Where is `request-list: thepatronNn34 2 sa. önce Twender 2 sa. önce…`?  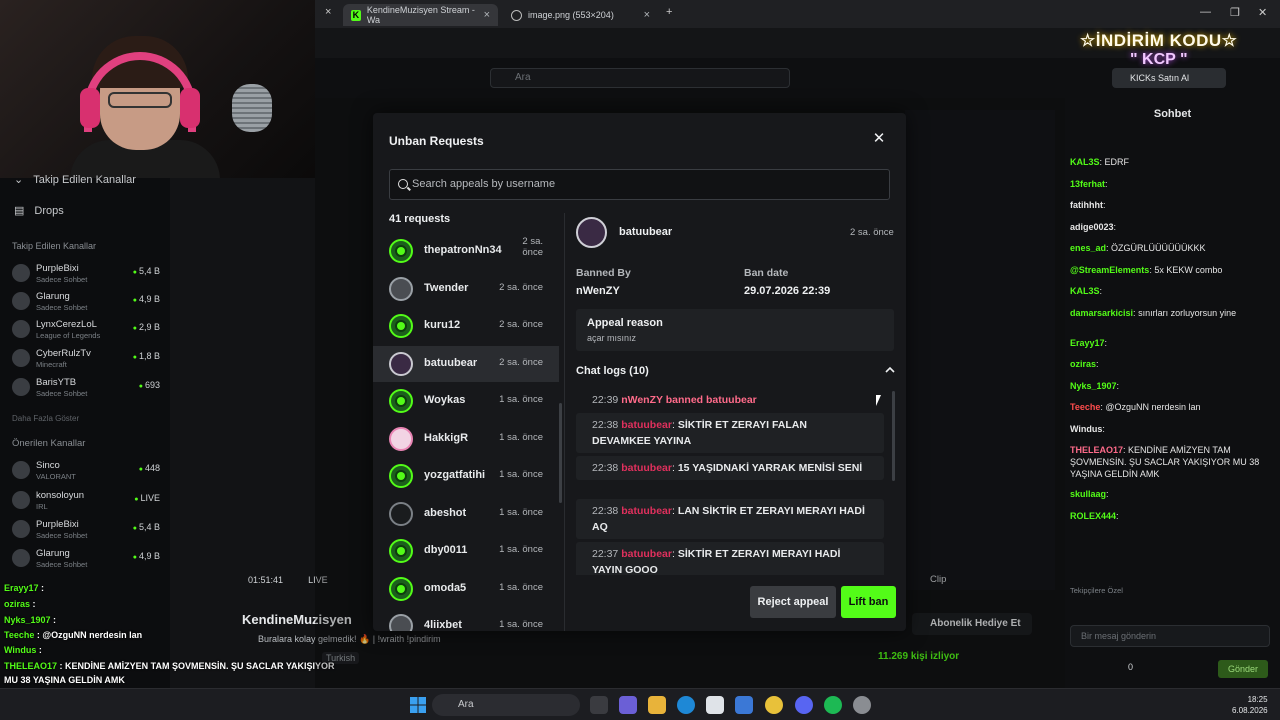
request-list: thepatronNn34 2 sa. önce Twender 2 sa. önce… is located at coordinates (466, 431).